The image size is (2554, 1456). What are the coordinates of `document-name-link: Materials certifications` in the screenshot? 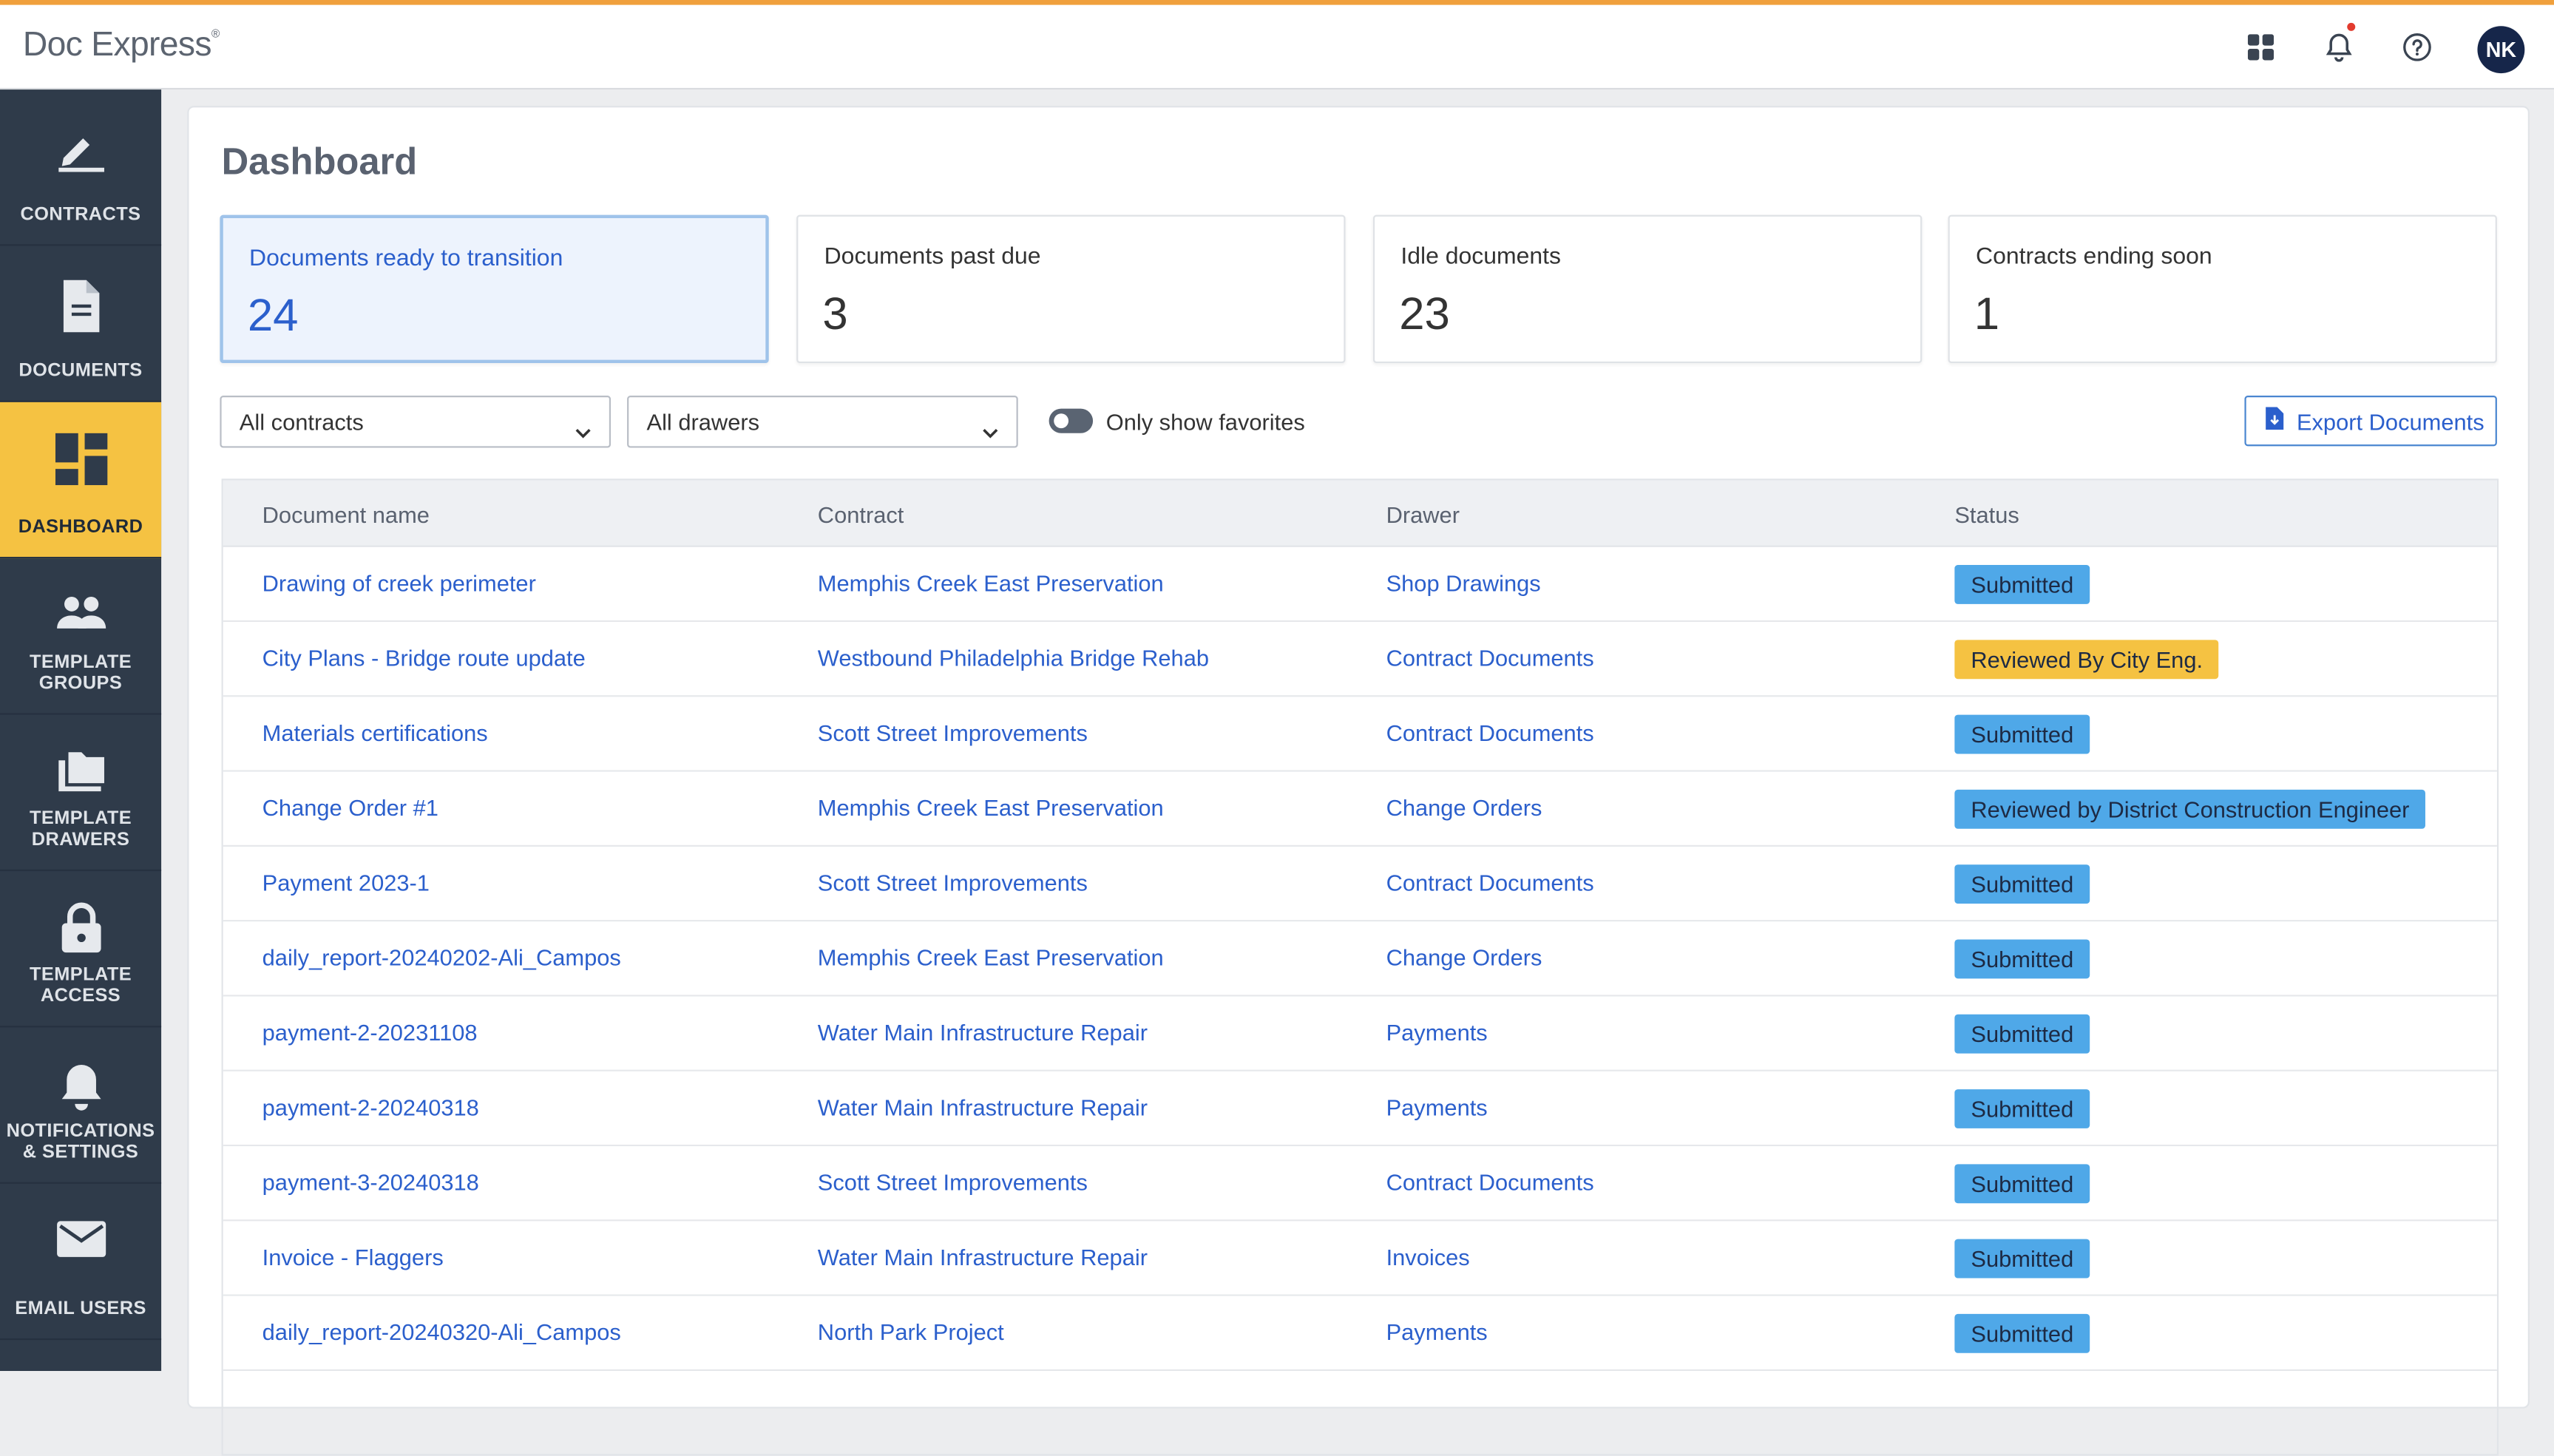 It's located at (375, 732).